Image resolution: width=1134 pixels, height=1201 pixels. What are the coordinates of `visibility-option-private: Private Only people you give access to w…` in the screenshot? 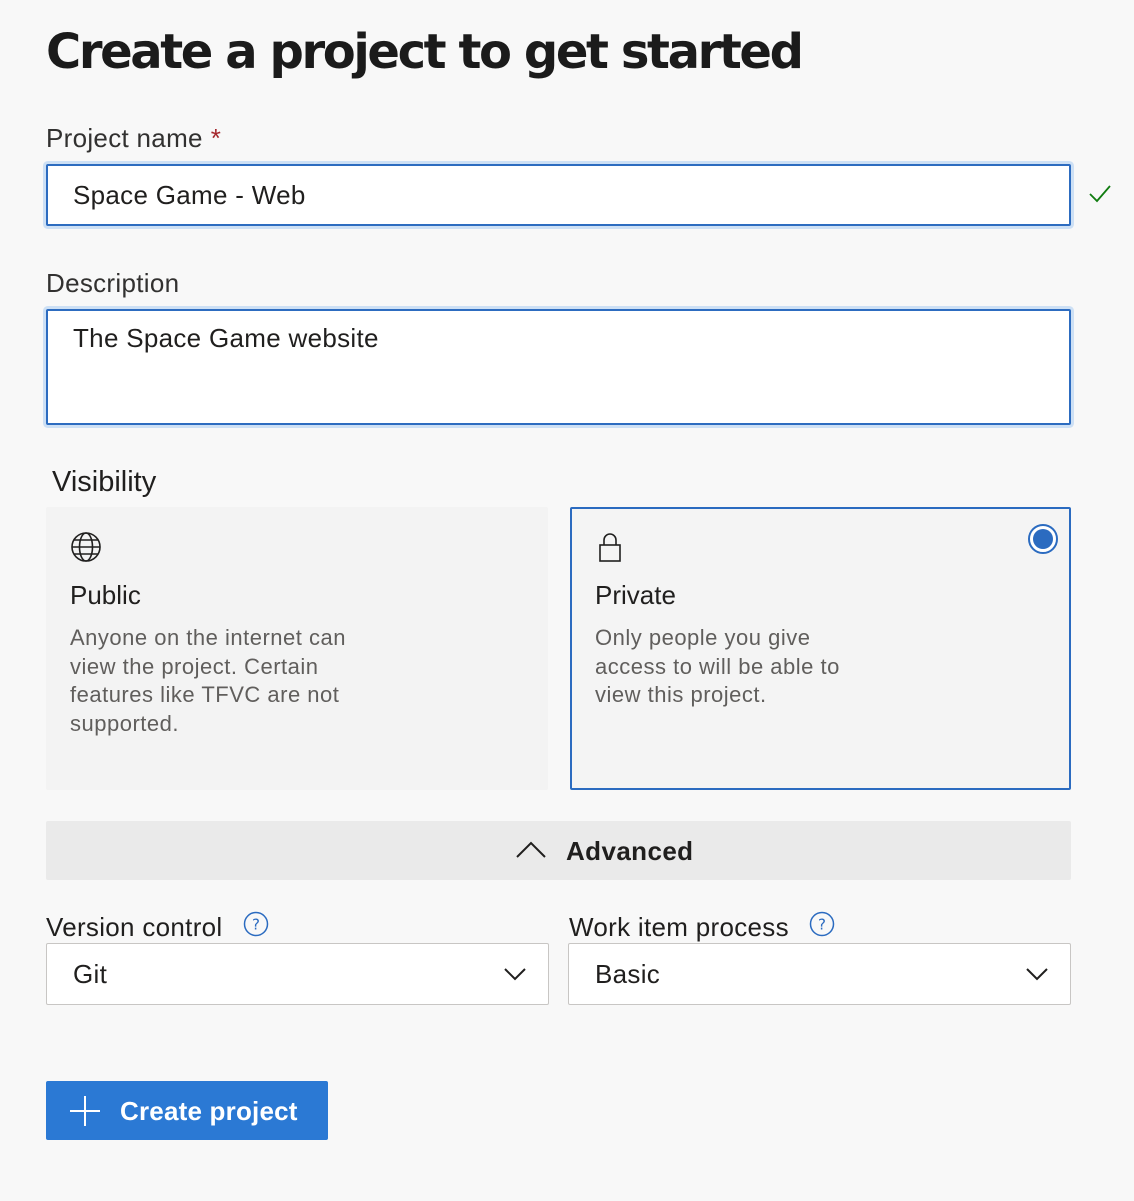 It's located at (820, 648).